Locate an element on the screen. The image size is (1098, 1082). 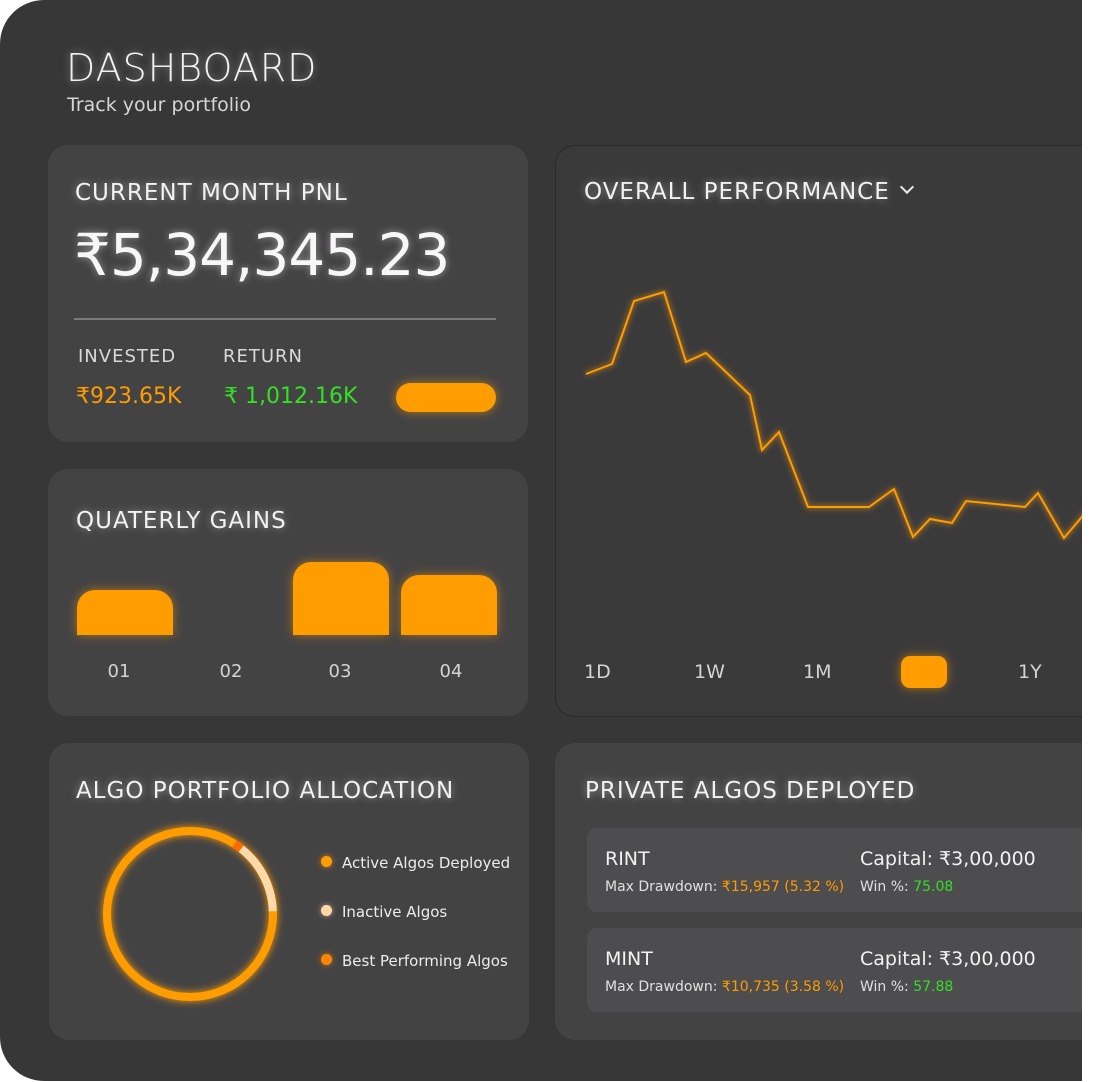
pnl-title: CURRENT MONTH PNL is located at coordinates (211, 193).